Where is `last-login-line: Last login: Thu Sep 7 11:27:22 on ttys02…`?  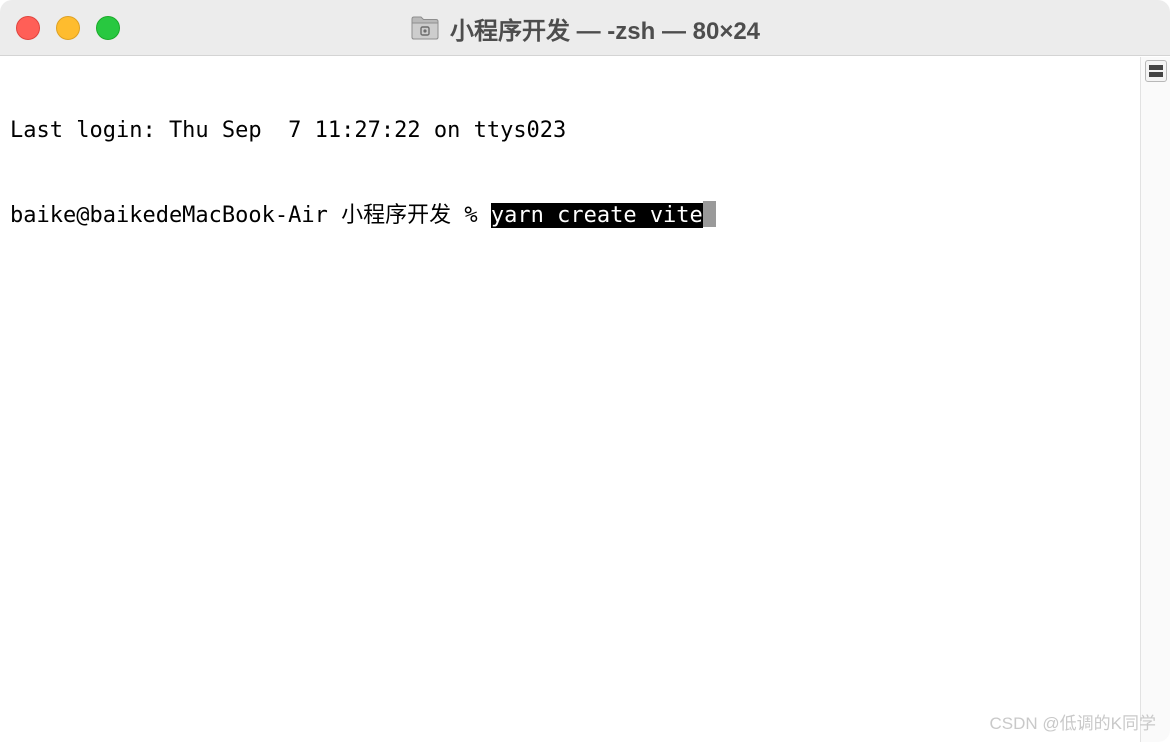
last-login-line: Last login: Thu Sep 7 11:27:22 on ttys02… is located at coordinates (288, 130).